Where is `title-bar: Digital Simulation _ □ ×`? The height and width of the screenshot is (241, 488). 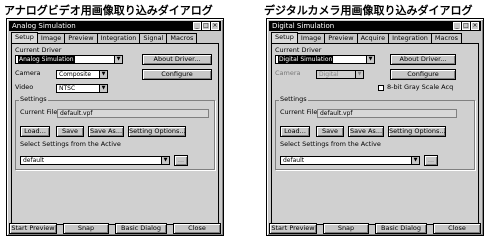
title-bar: Digital Simulation _ □ × is located at coordinates (375, 26).